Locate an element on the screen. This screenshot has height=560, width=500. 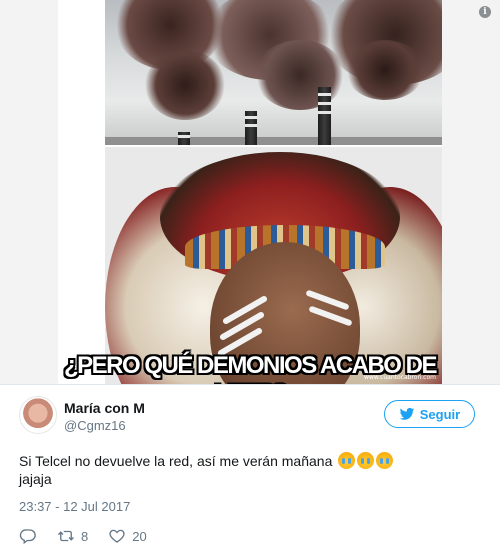
reply-button is located at coordinates (28, 536).